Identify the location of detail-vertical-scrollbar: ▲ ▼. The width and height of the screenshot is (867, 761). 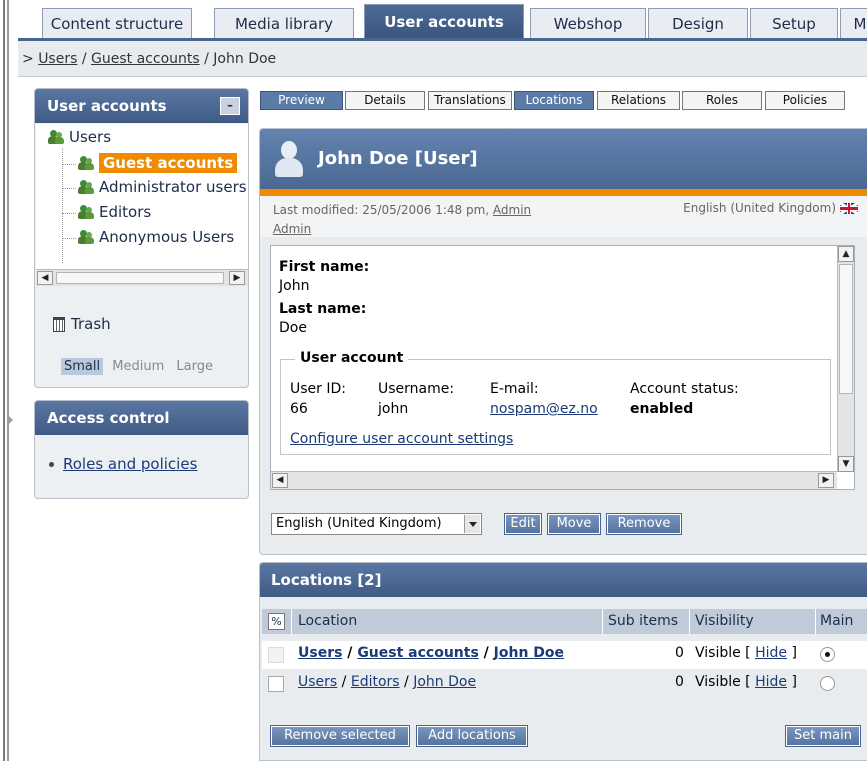
(845, 359).